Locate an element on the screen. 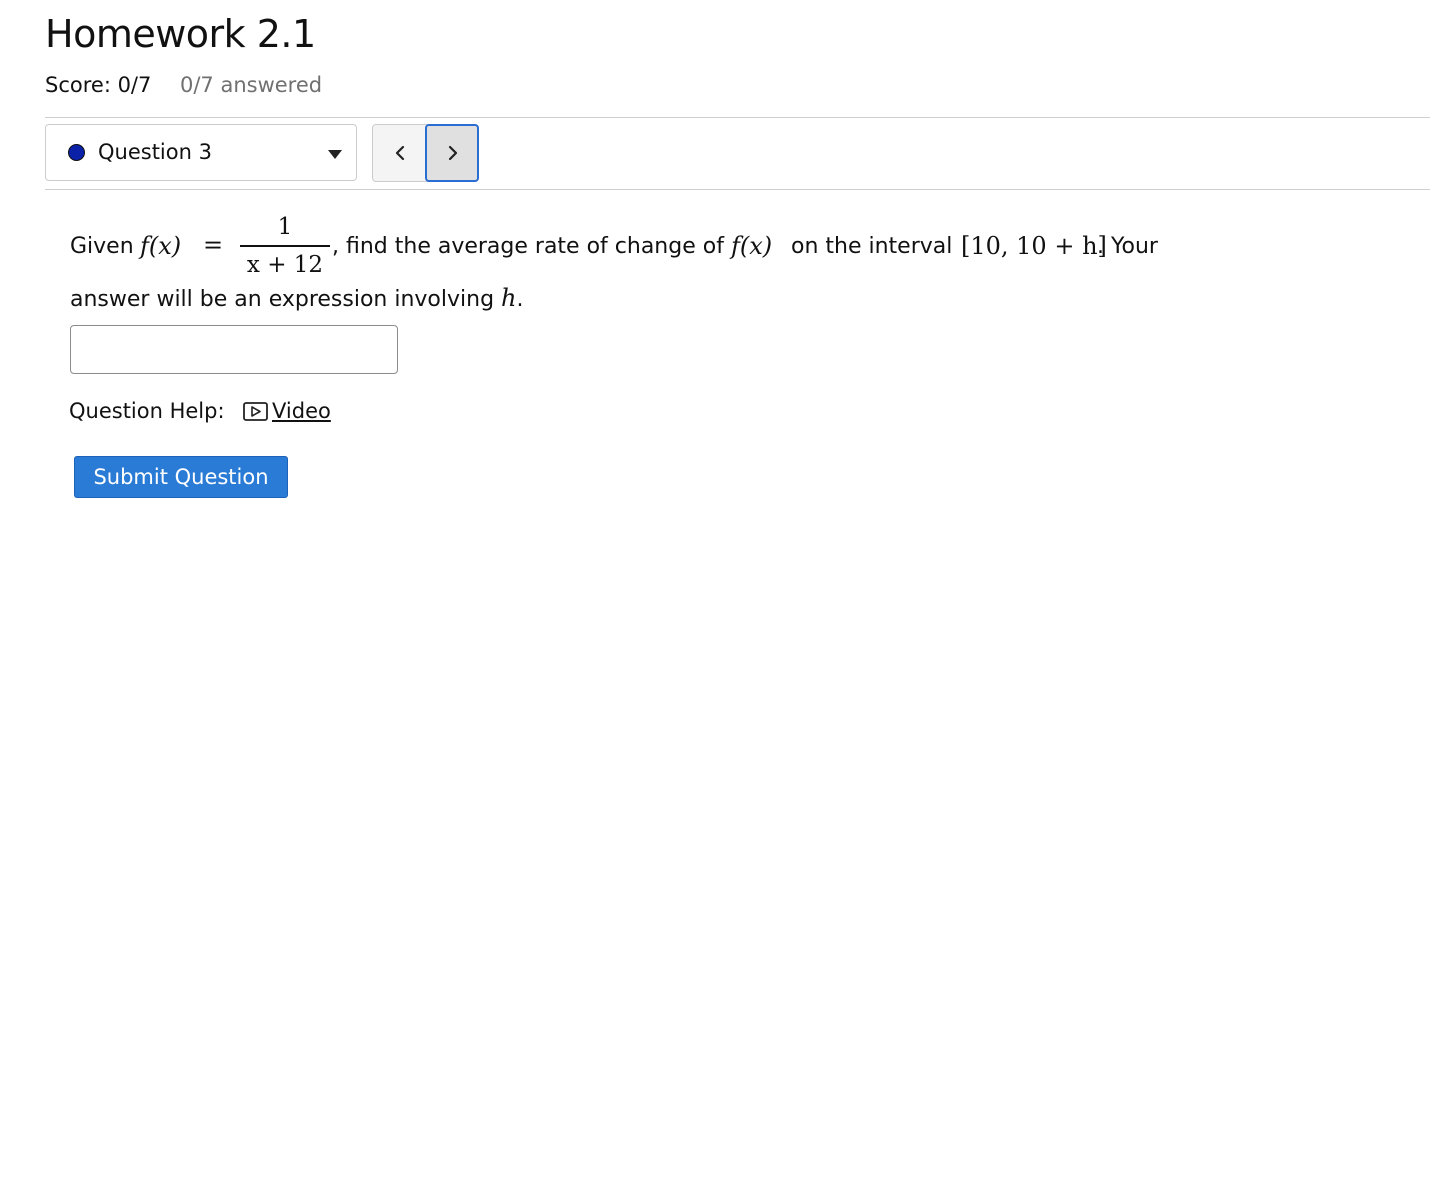 This screenshot has width=1430, height=1185. chevron-right-icon is located at coordinates (453, 153).